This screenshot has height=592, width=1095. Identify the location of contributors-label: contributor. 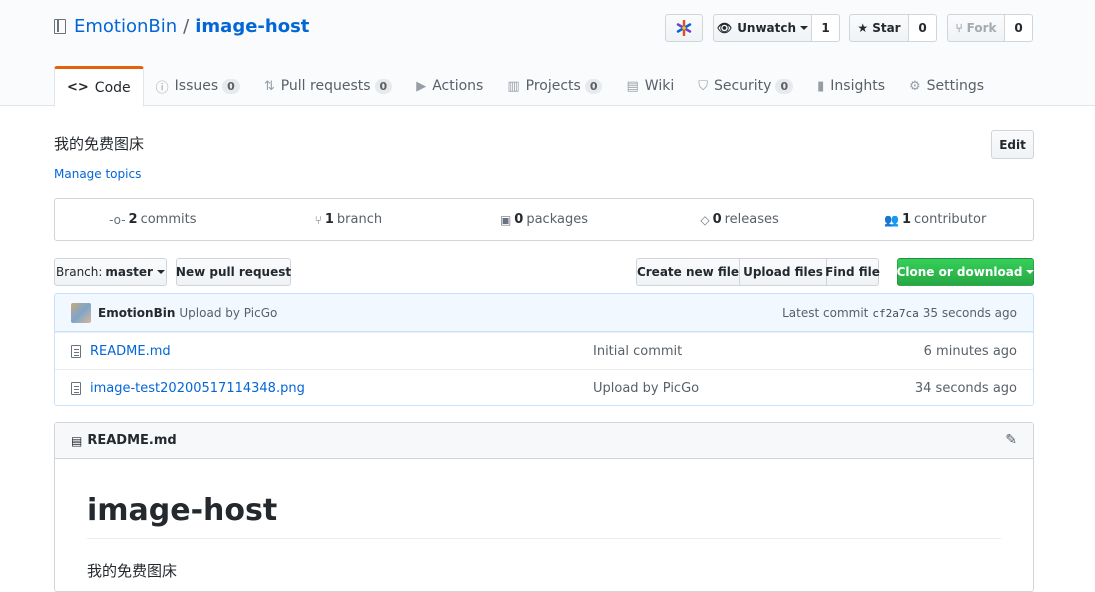
(950, 219).